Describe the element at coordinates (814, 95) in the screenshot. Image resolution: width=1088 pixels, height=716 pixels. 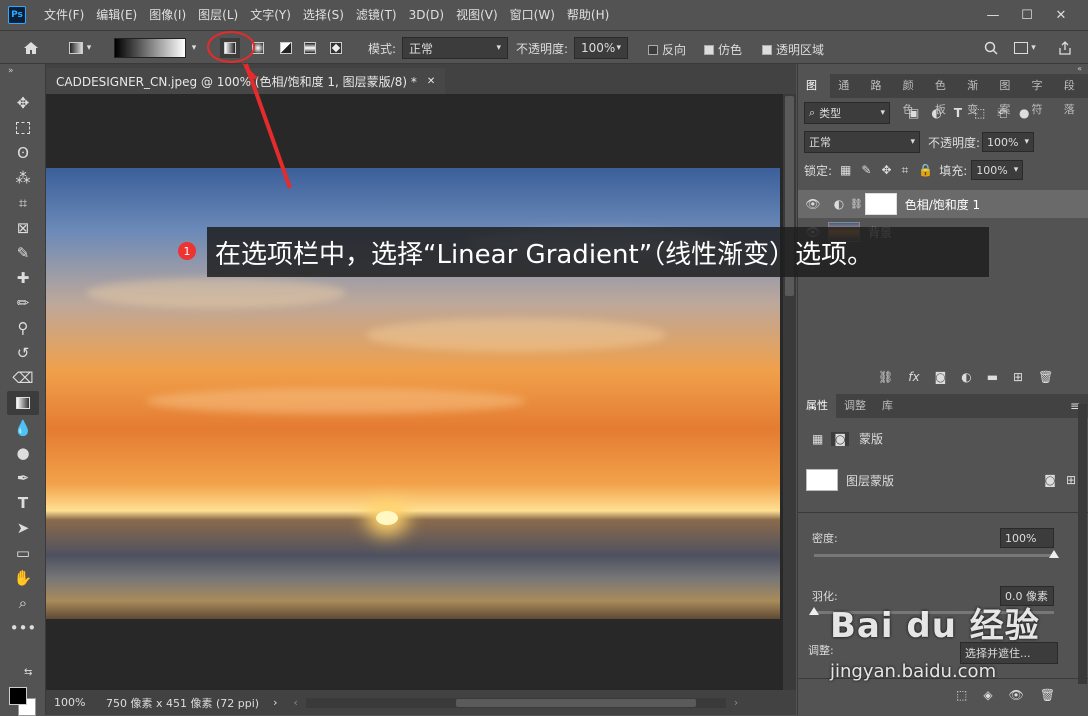
I see `tab-layers: 图层` at that location.